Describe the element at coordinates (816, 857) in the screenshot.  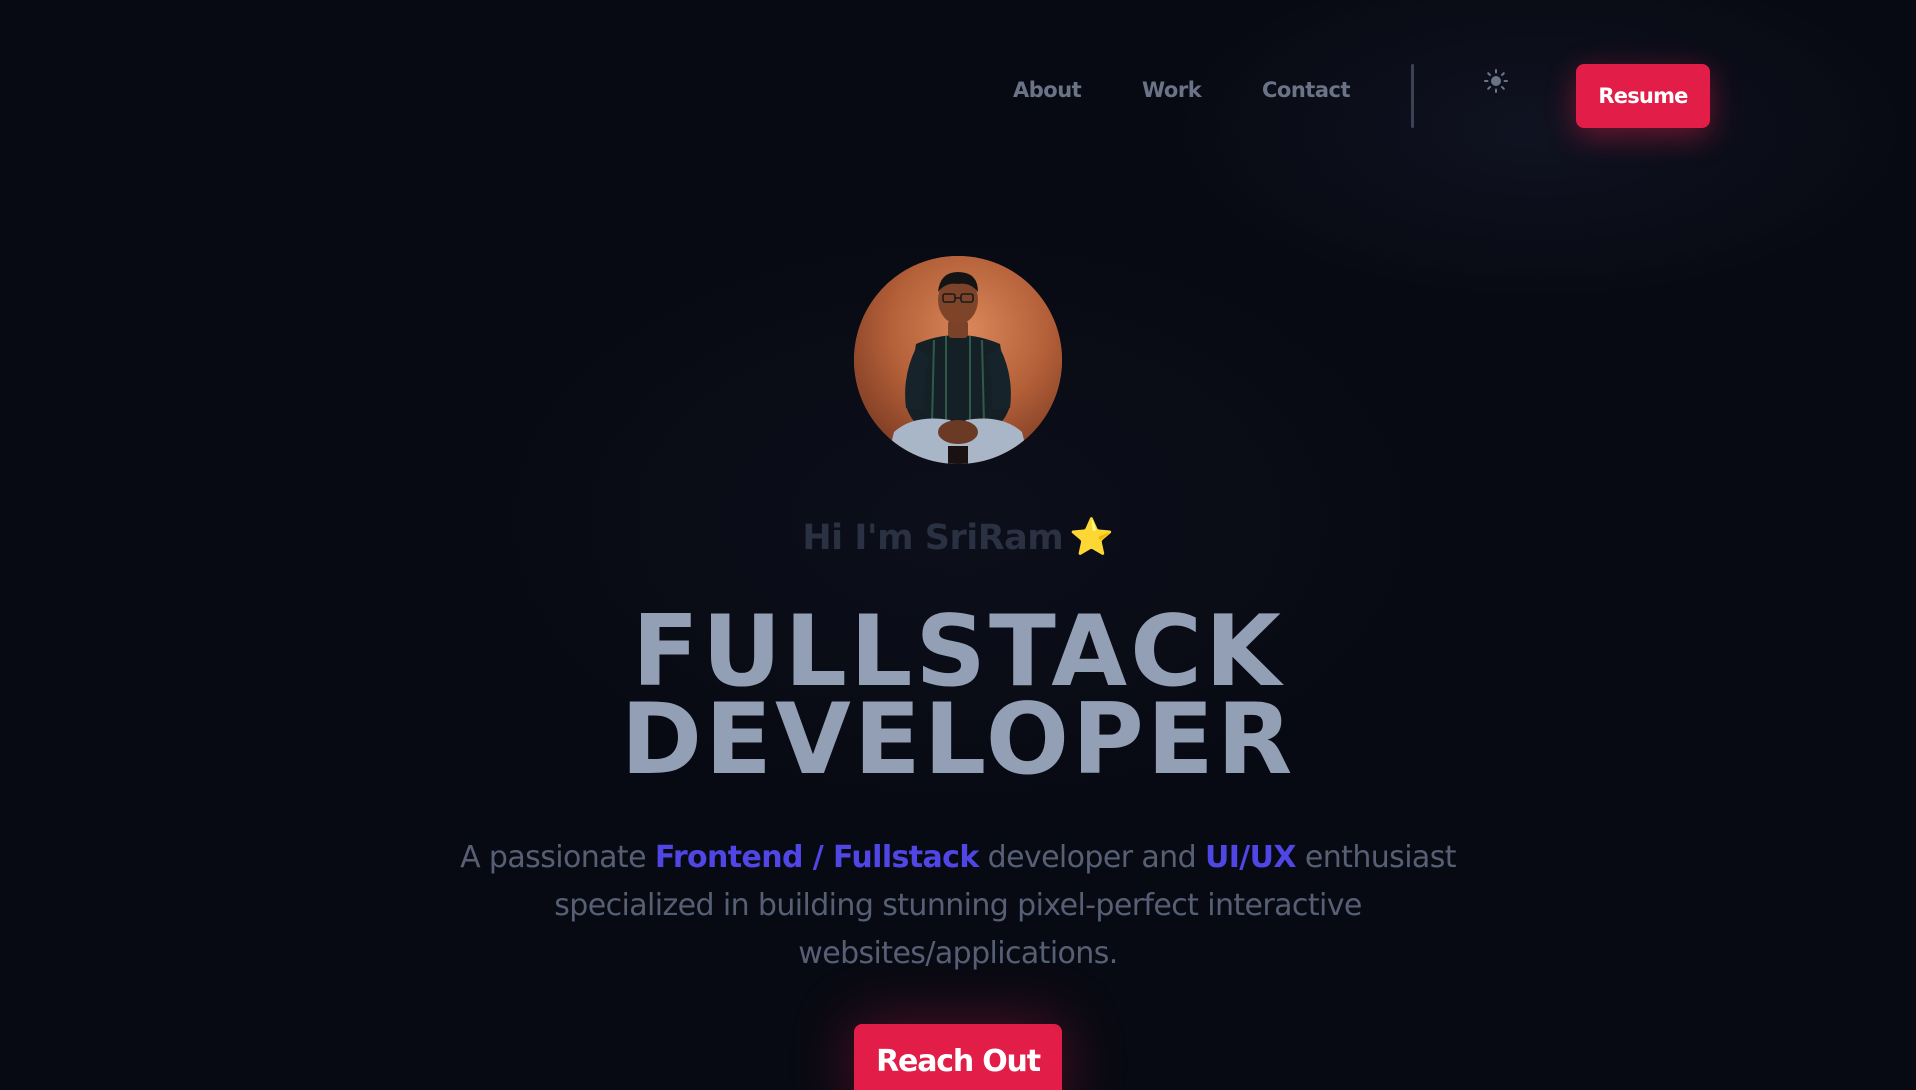
I see `tagline-highlight-frontend: Frontend / Fullstack` at that location.